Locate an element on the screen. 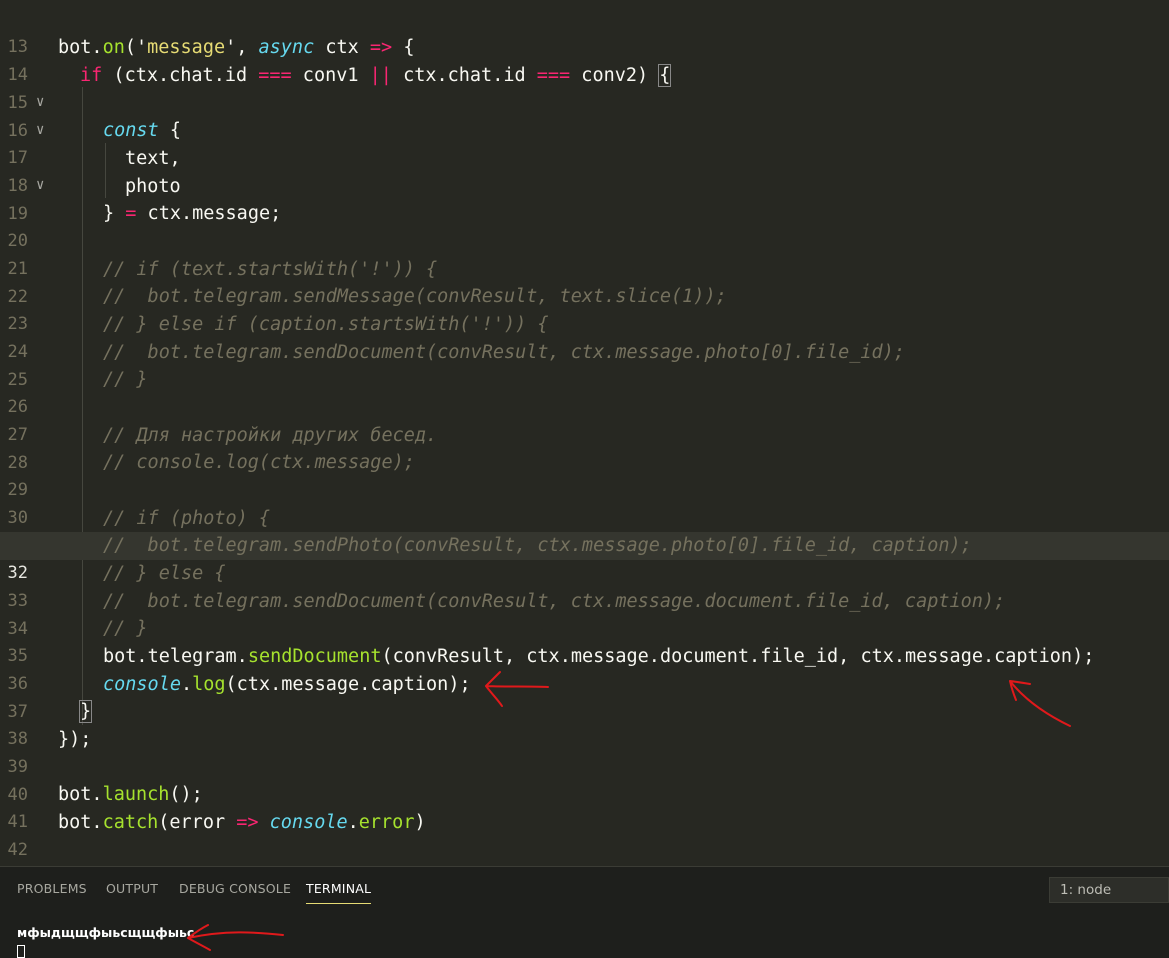 The height and width of the screenshot is (958, 1169). code-text: const { is located at coordinates (142, 130).